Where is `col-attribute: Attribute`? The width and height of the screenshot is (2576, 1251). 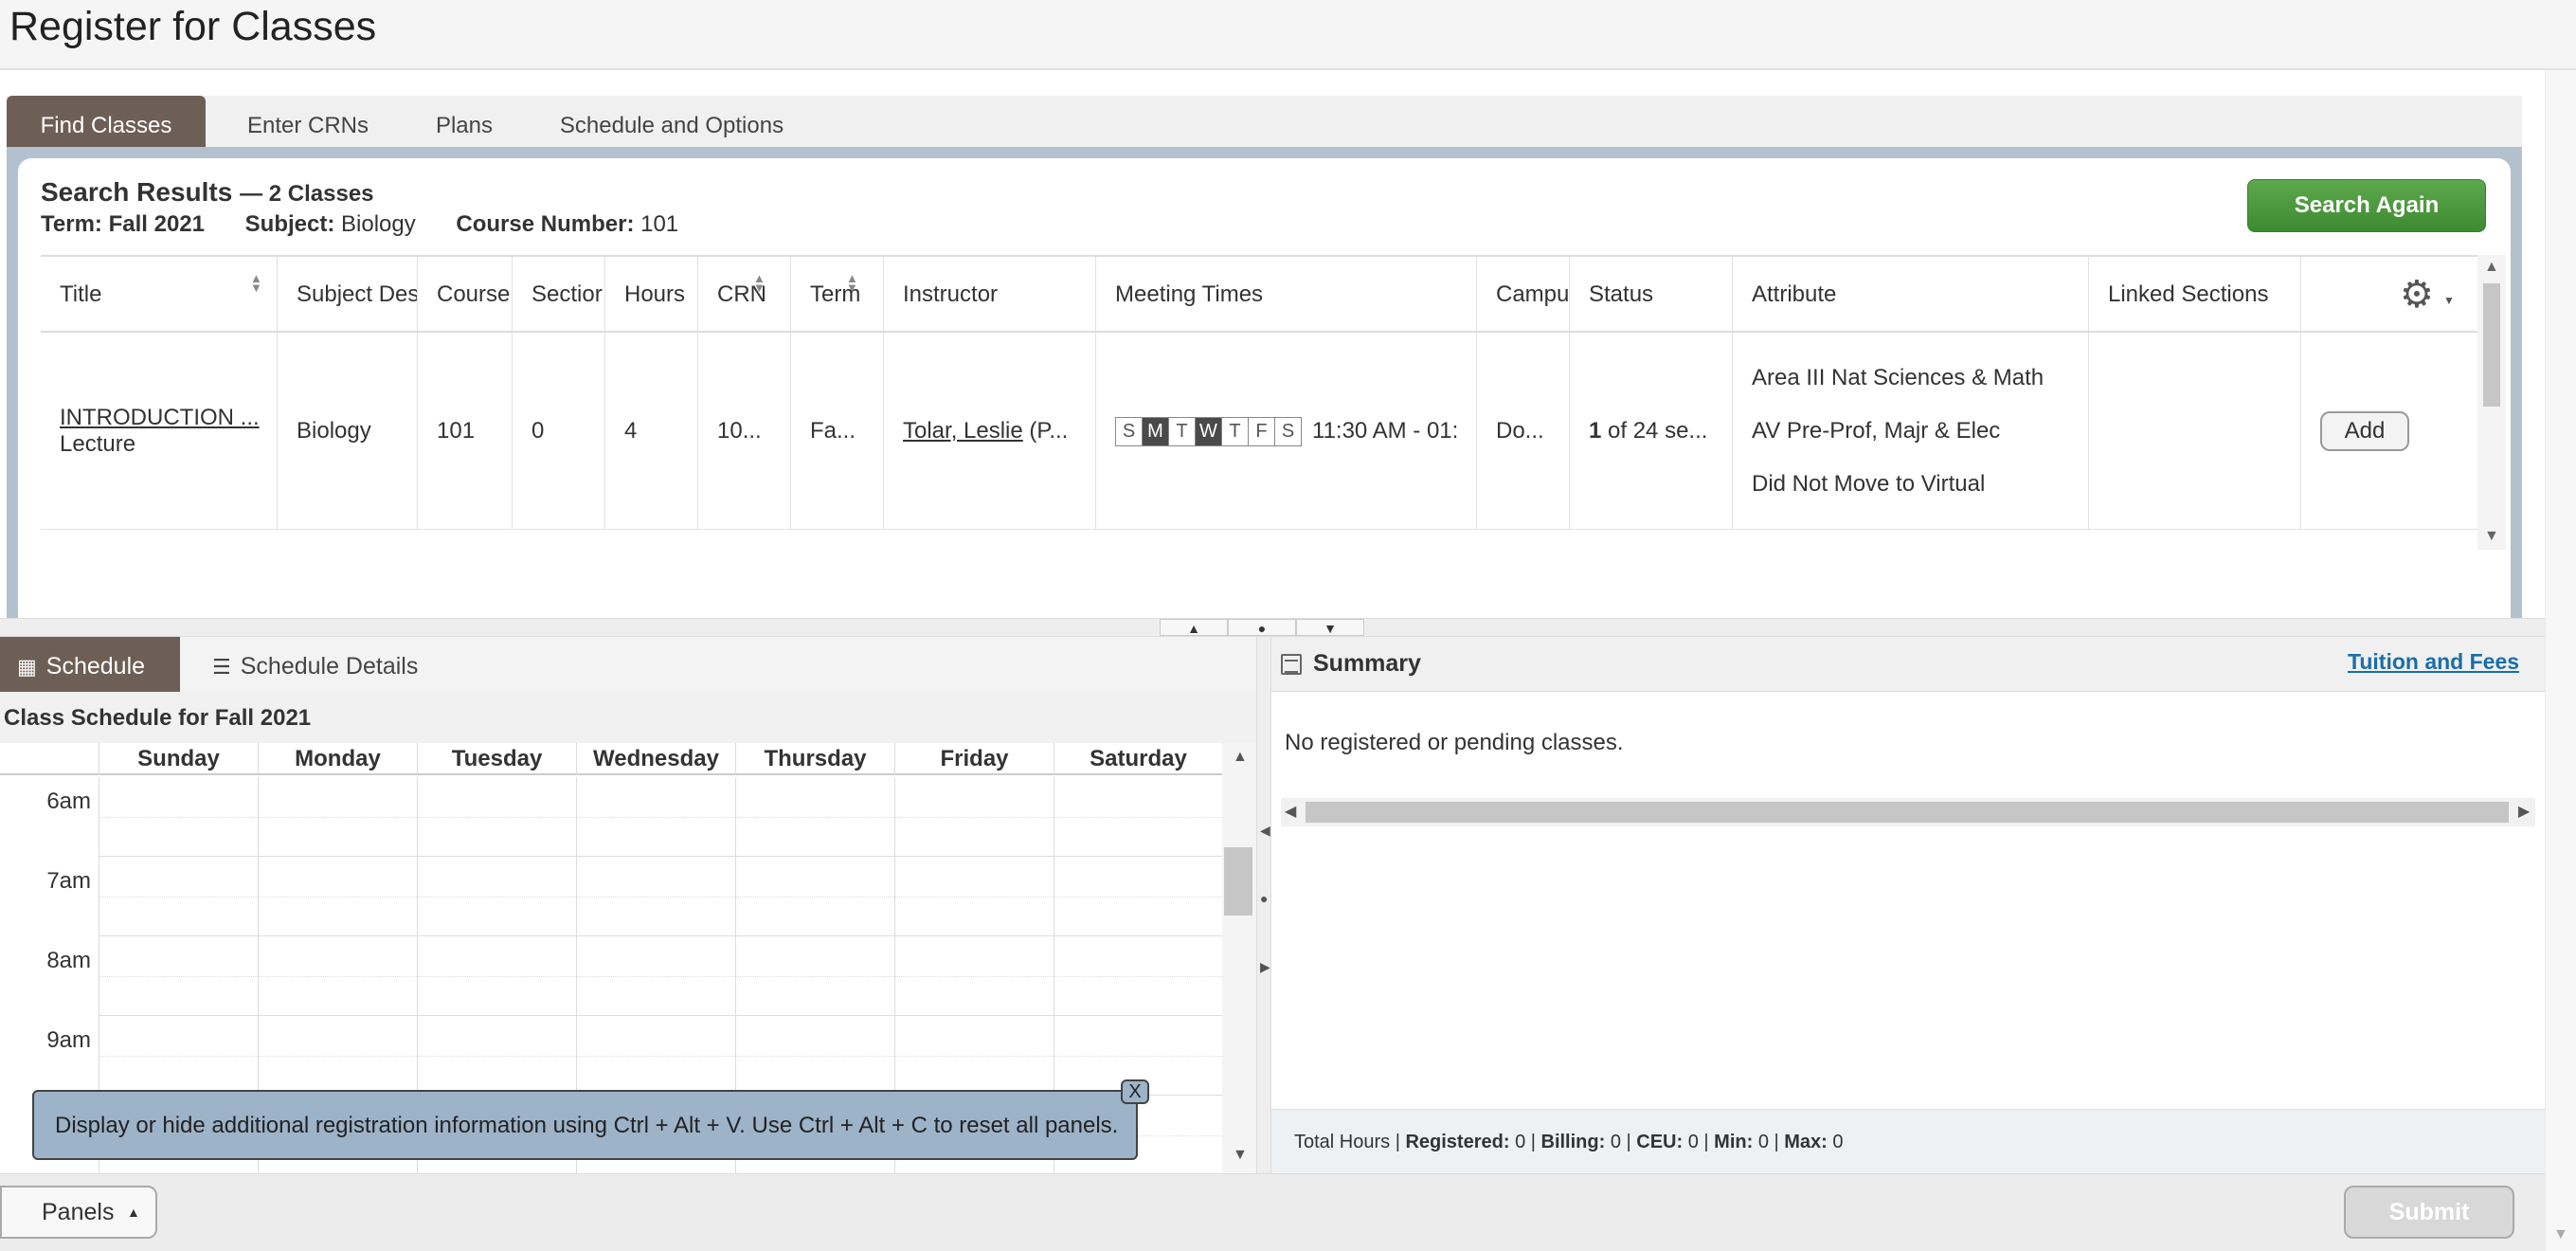
col-attribute: Attribute is located at coordinates (1911, 294).